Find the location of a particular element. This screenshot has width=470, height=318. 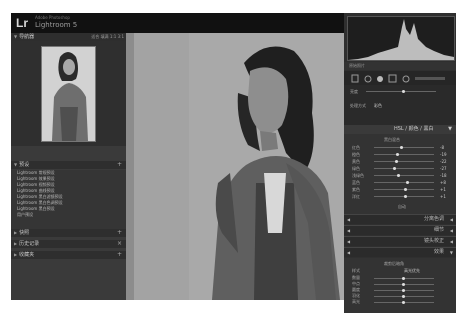

histogram is located at coordinates (401, 38).